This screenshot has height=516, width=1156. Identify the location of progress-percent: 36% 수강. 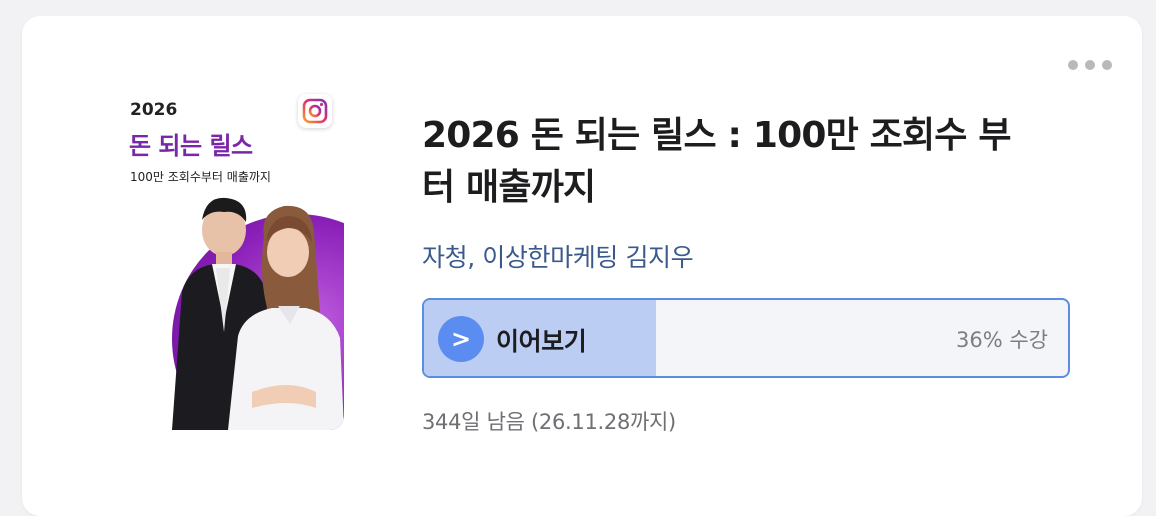
(1002, 340).